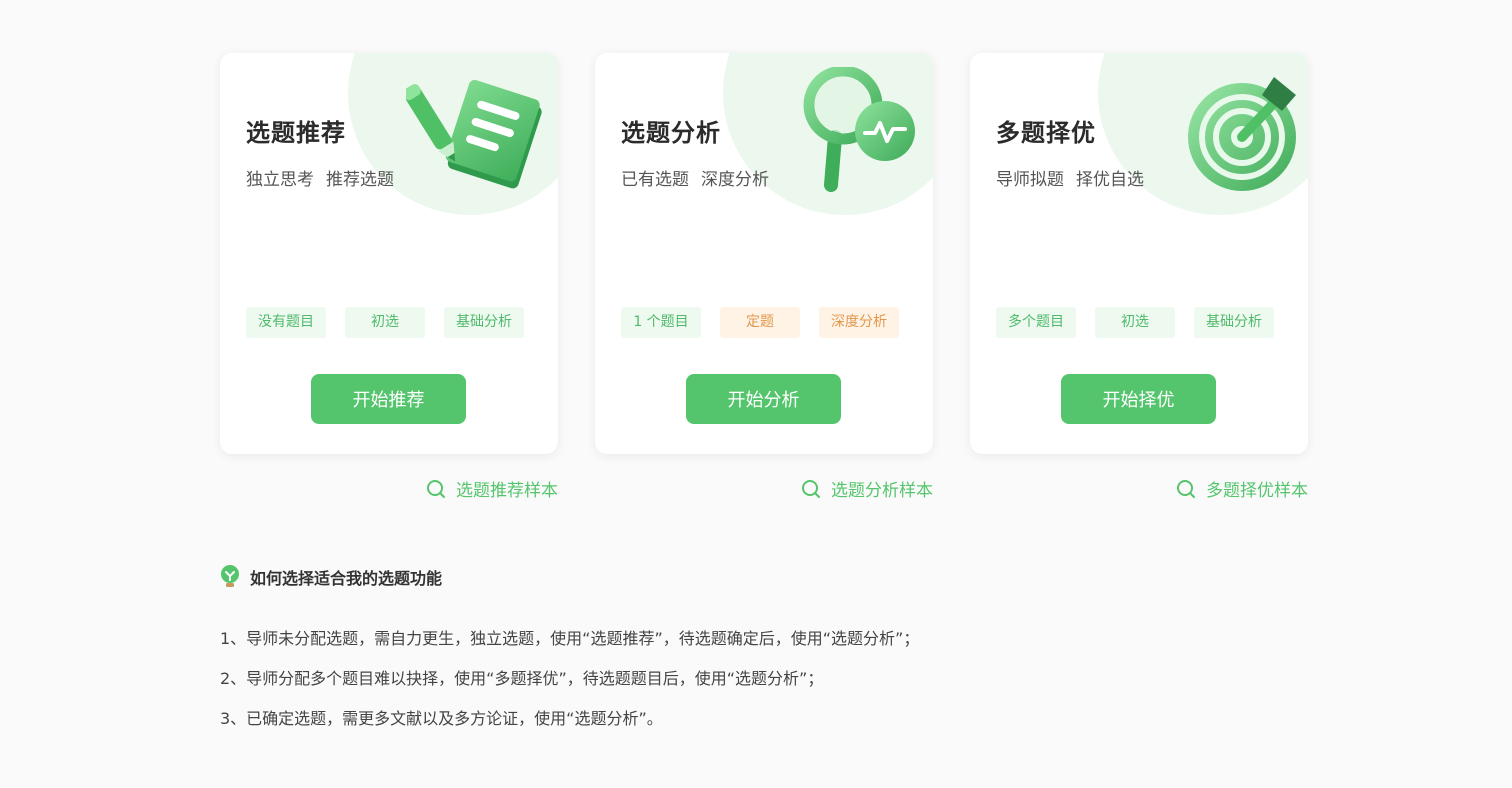 This screenshot has height=788, width=1512. I want to click on start-select-button: 开始择优, so click(1138, 399).